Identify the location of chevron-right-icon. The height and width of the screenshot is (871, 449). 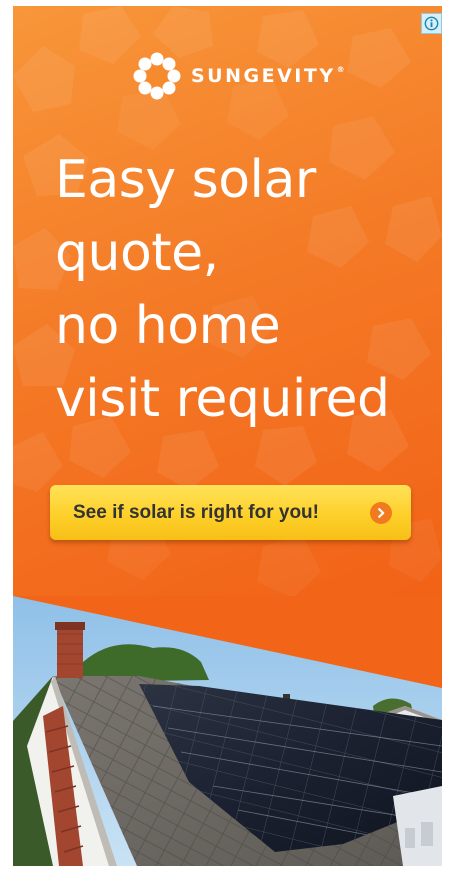
(381, 513).